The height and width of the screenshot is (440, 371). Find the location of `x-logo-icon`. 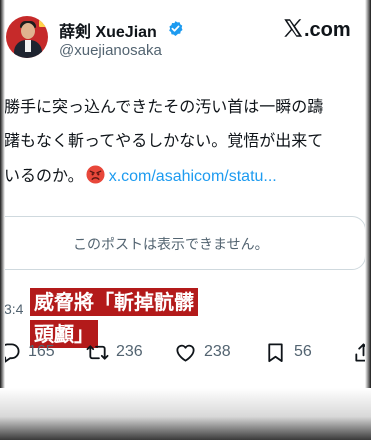

x-logo-icon is located at coordinates (293, 28).